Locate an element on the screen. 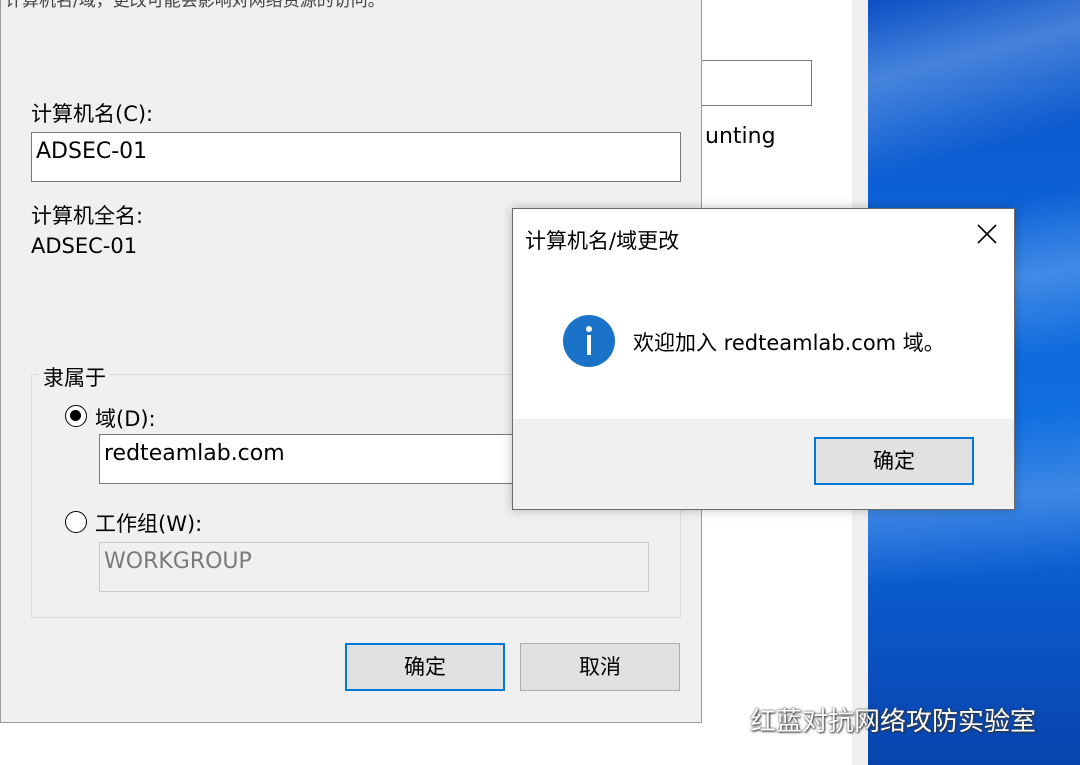 The image size is (1080, 765). ok-button: 确定 is located at coordinates (425, 667).